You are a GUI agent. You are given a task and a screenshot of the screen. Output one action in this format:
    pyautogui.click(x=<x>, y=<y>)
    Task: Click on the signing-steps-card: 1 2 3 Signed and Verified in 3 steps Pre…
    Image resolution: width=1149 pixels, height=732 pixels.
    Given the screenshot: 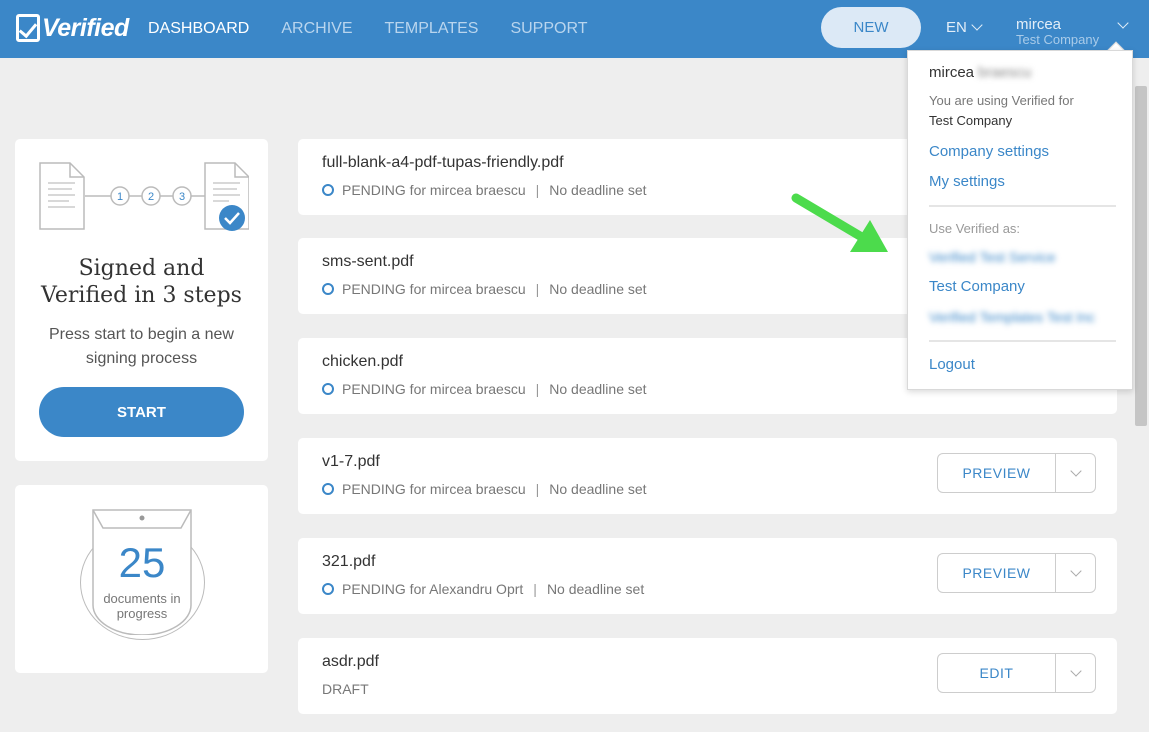 What is the action you would take?
    pyautogui.click(x=141, y=300)
    